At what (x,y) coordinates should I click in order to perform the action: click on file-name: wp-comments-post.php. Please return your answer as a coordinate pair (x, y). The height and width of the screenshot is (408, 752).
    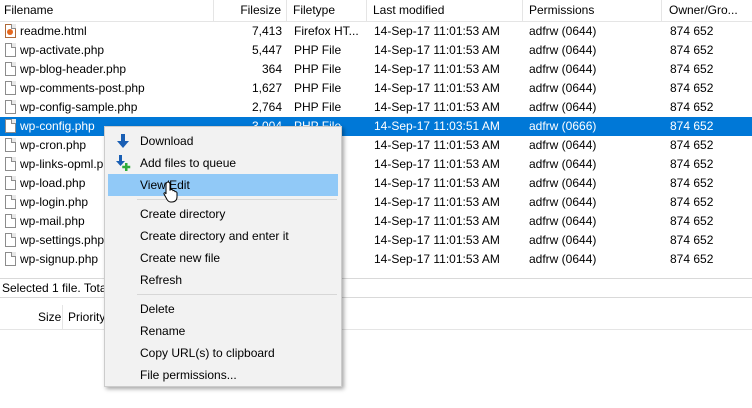
    Looking at the image, I should click on (82, 88).